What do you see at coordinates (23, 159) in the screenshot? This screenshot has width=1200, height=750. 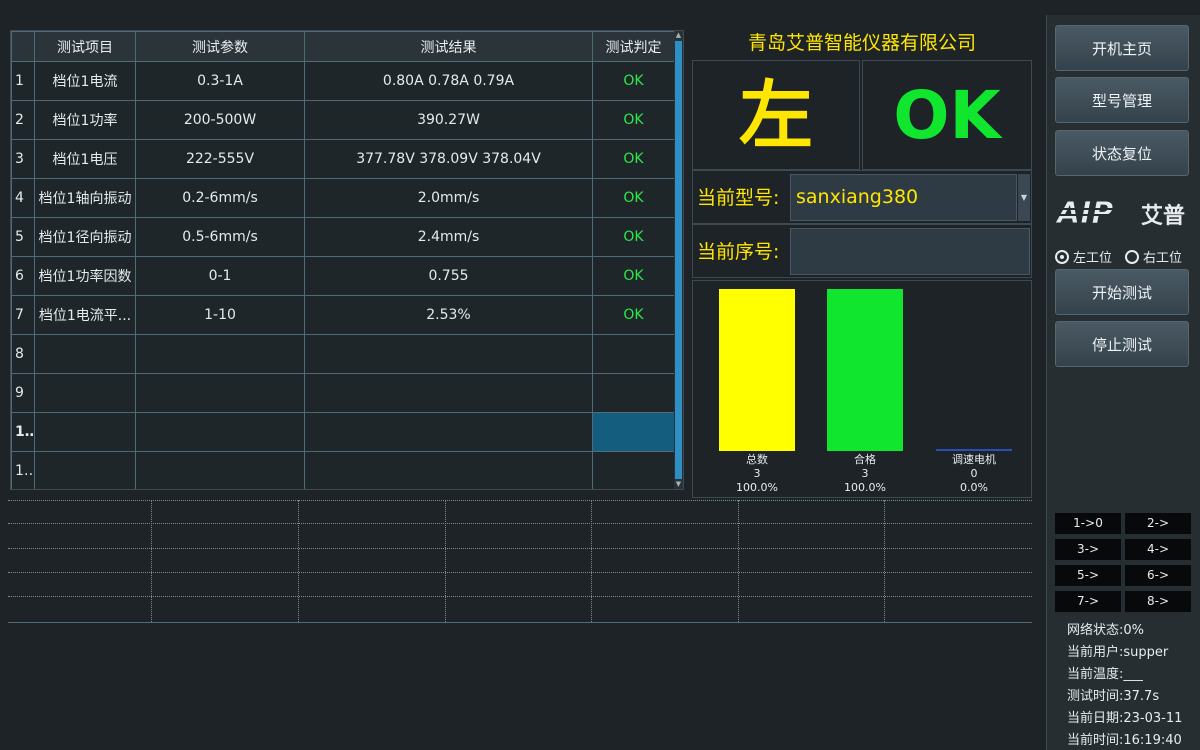 I see `row-index: 3` at bounding box center [23, 159].